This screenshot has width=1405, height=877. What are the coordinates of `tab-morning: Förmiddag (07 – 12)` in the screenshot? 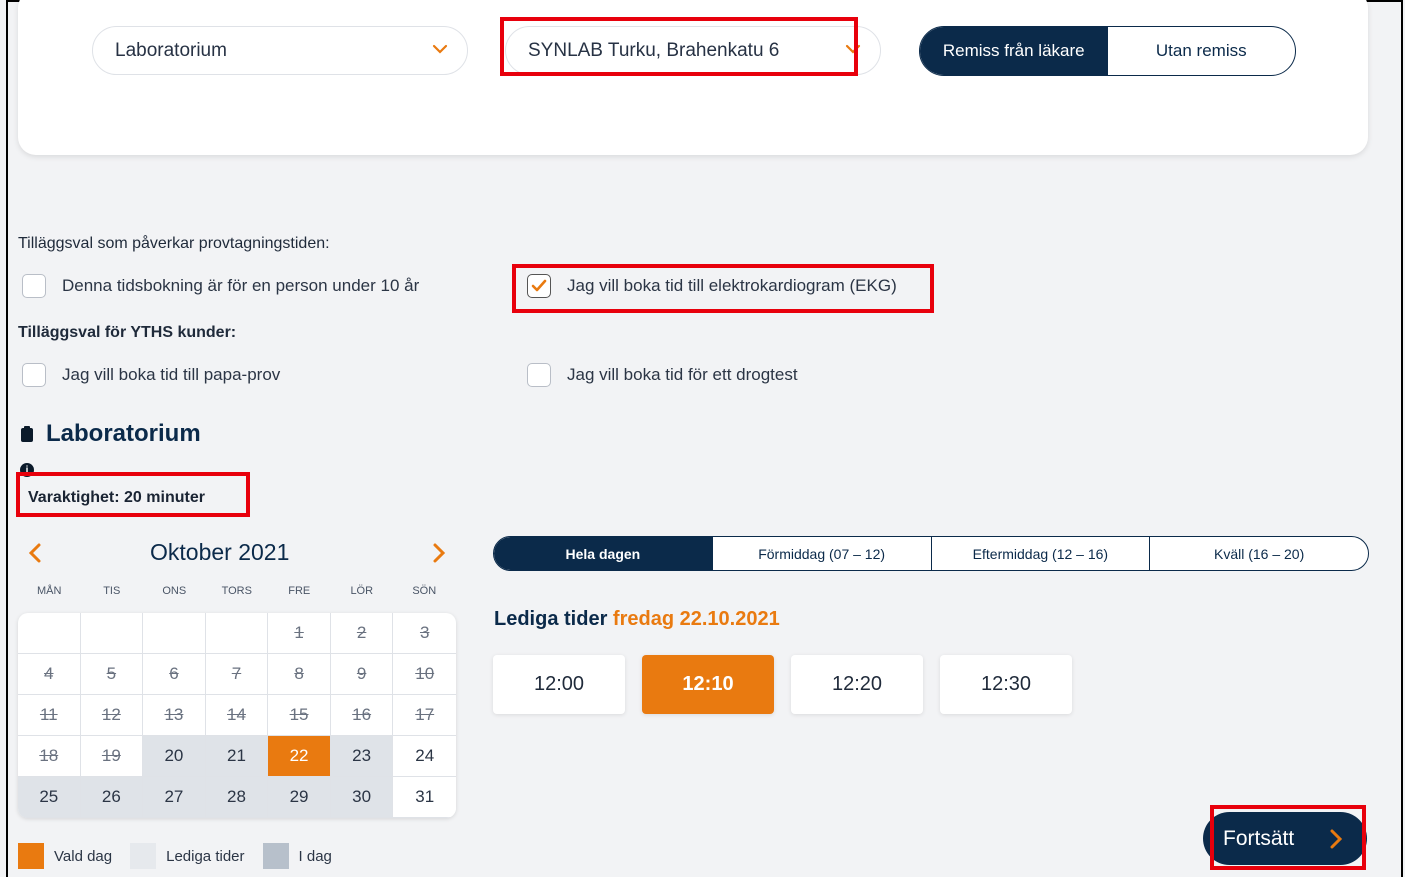 It's located at (822, 553).